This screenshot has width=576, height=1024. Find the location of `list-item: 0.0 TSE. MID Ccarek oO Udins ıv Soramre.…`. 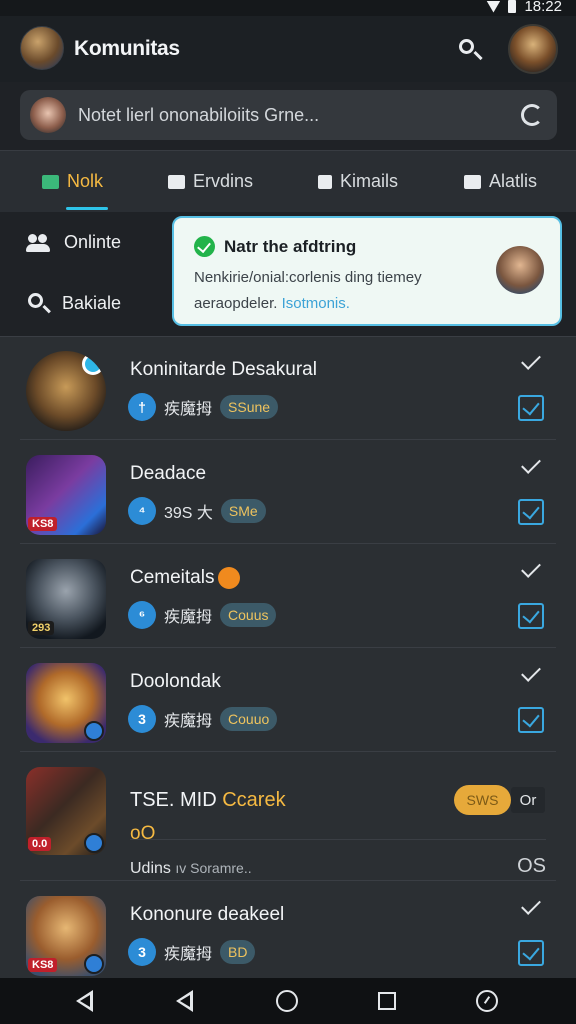

list-item: 0.0 TSE. MID Ccarek oO Udins ıv Soramre.… is located at coordinates (288, 817).